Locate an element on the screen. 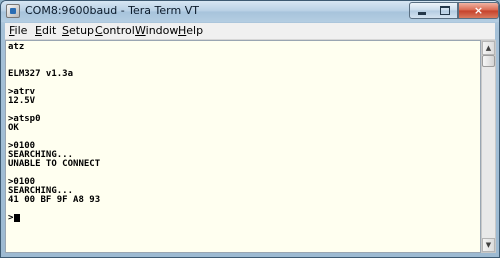 This screenshot has height=258, width=500. window-title: COM8:9600baud - Tera Term VT is located at coordinates (112, 10).